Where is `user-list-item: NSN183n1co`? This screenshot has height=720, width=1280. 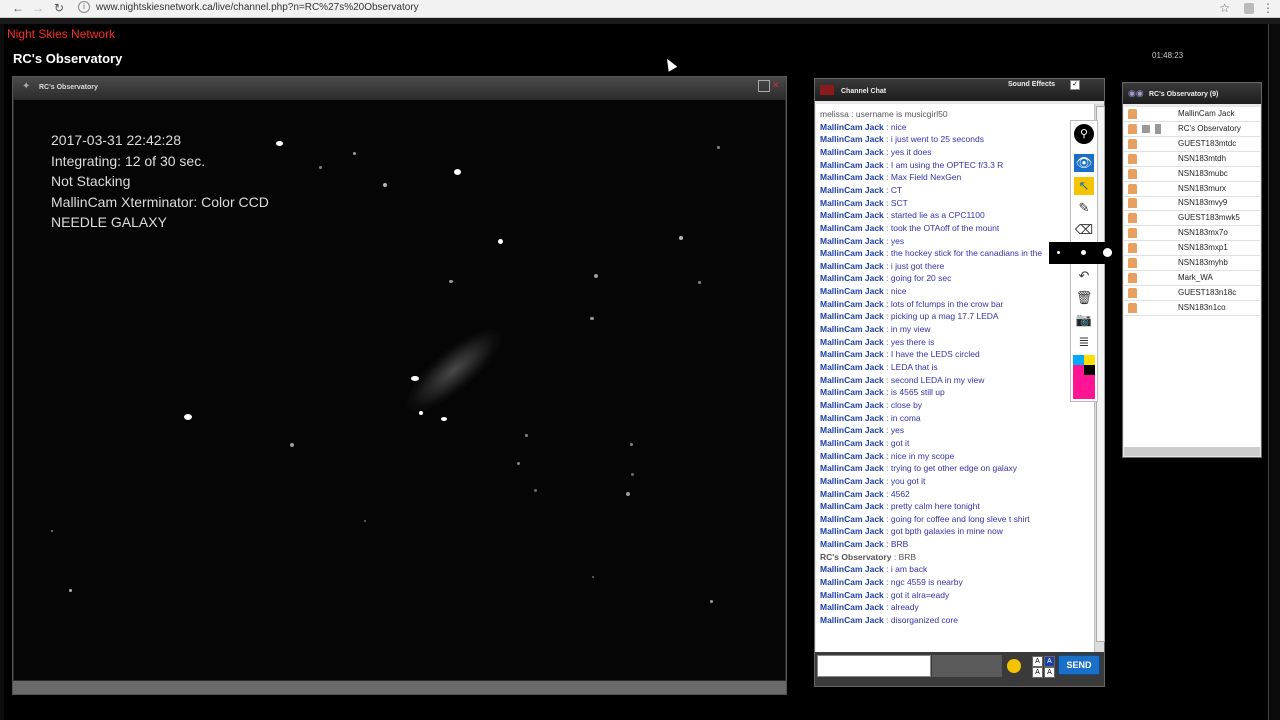
user-list-item: NSN183n1co is located at coordinates (1192, 308).